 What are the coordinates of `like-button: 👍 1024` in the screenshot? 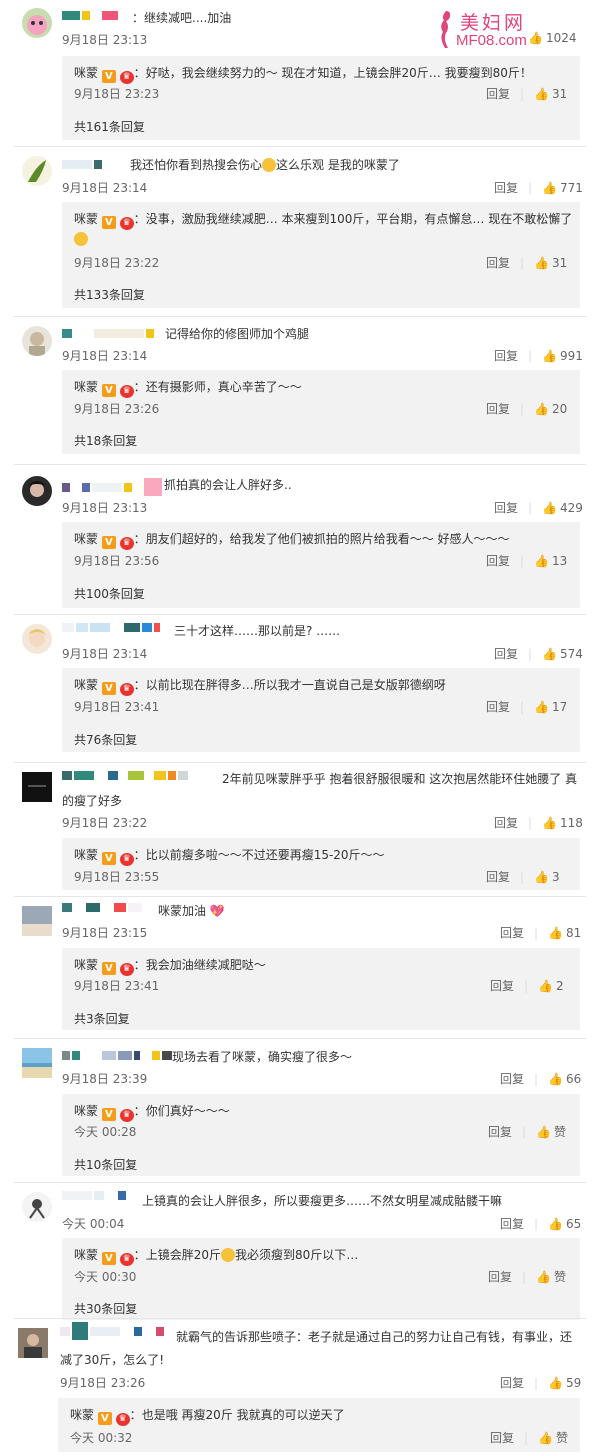 It's located at (552, 38).